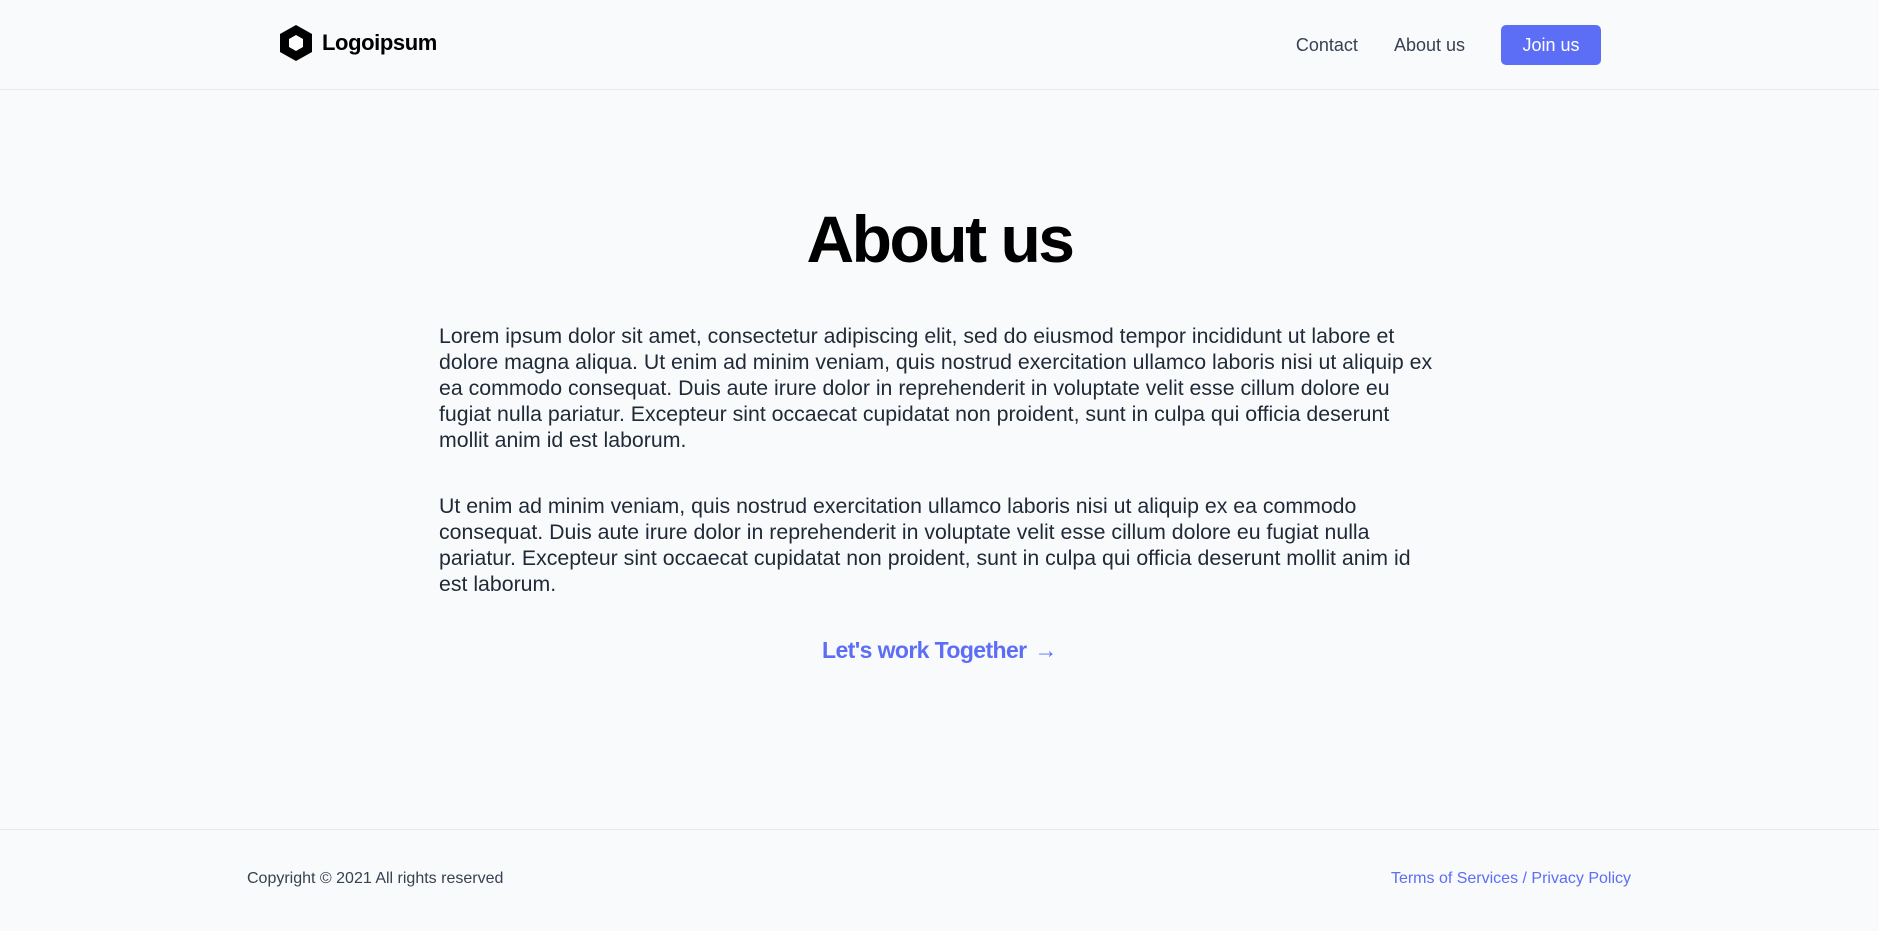 Image resolution: width=1879 pixels, height=931 pixels. What do you see at coordinates (1429, 45) in the screenshot?
I see `nav-about-link: About us` at bounding box center [1429, 45].